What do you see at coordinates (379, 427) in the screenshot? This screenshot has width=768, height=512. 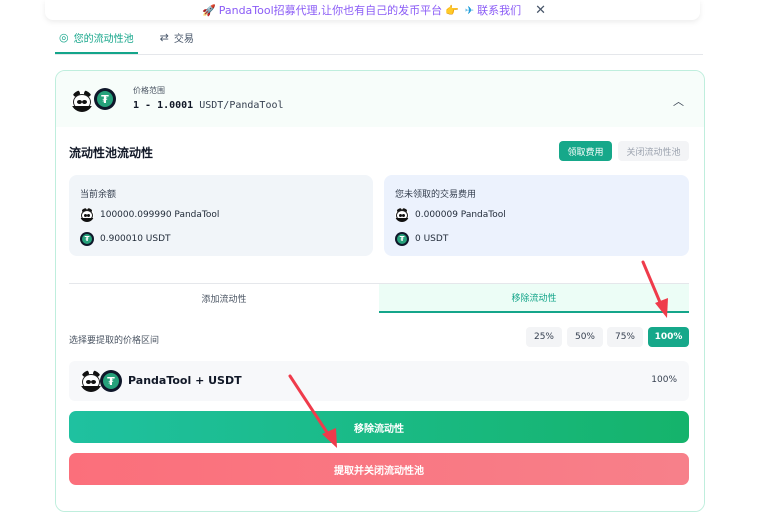 I see `remove-liquidity-button: 移除流动性` at bounding box center [379, 427].